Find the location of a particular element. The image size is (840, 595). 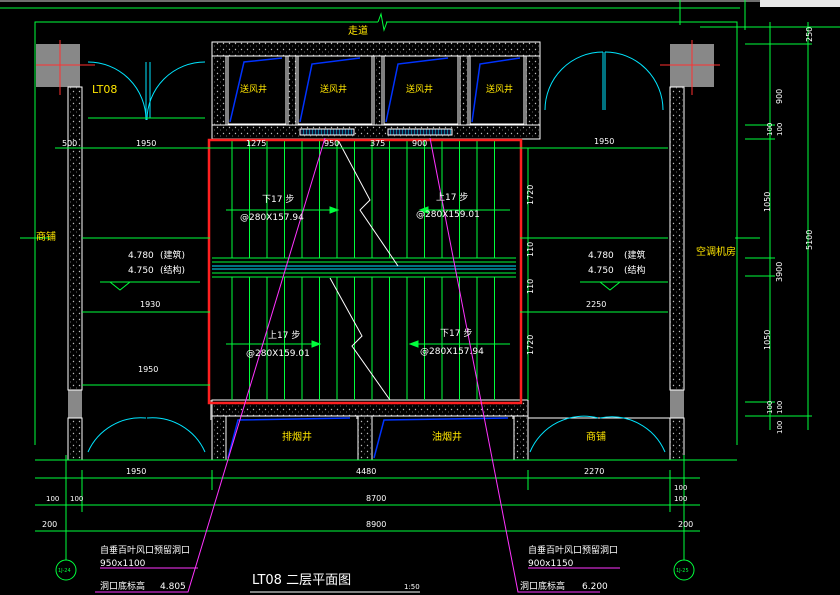

drawing-scale: 1:50 is located at coordinates (412, 587).